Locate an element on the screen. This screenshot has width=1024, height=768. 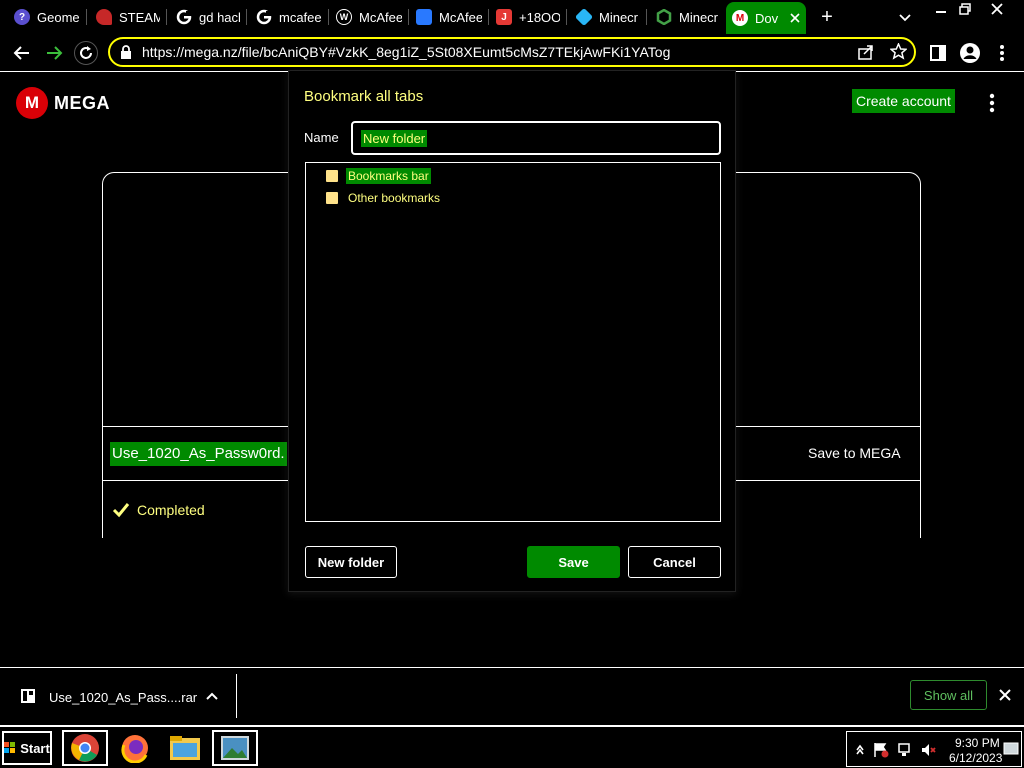
tab-geome: ? Geome is located at coordinates (47, 17).